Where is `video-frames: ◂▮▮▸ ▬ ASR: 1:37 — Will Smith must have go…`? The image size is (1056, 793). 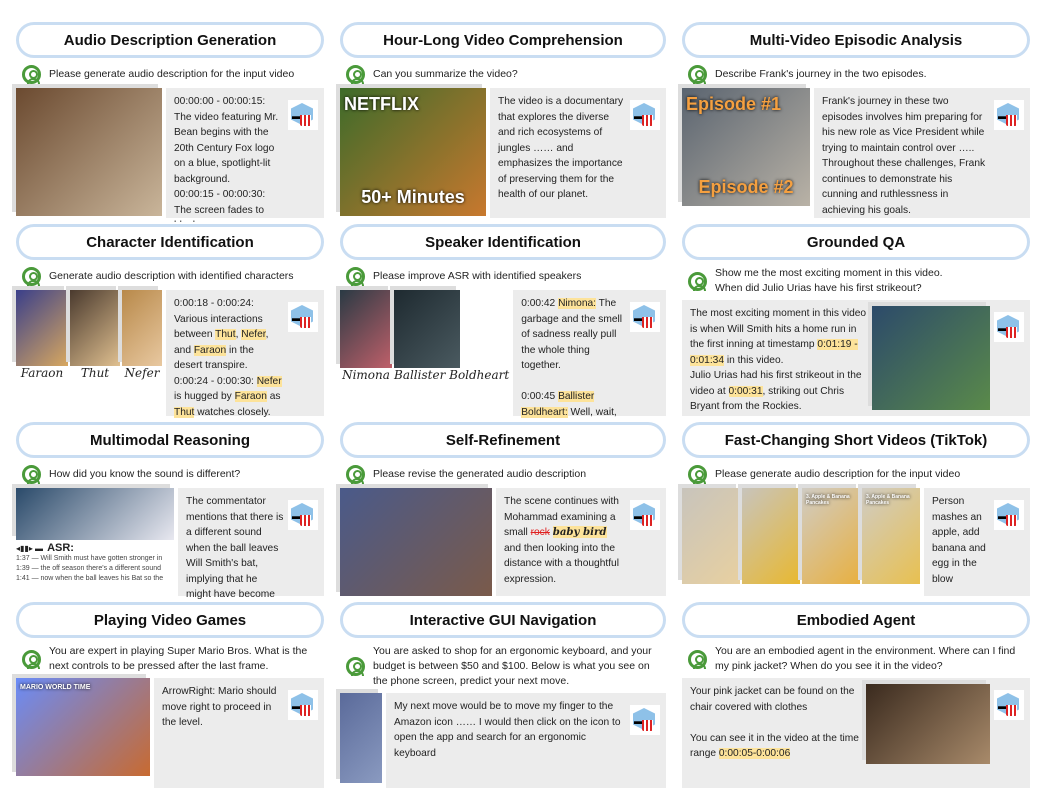 video-frames: ◂▮▮▸ ▬ ASR: 1:37 — Will Smith must have go… is located at coordinates (95, 542).